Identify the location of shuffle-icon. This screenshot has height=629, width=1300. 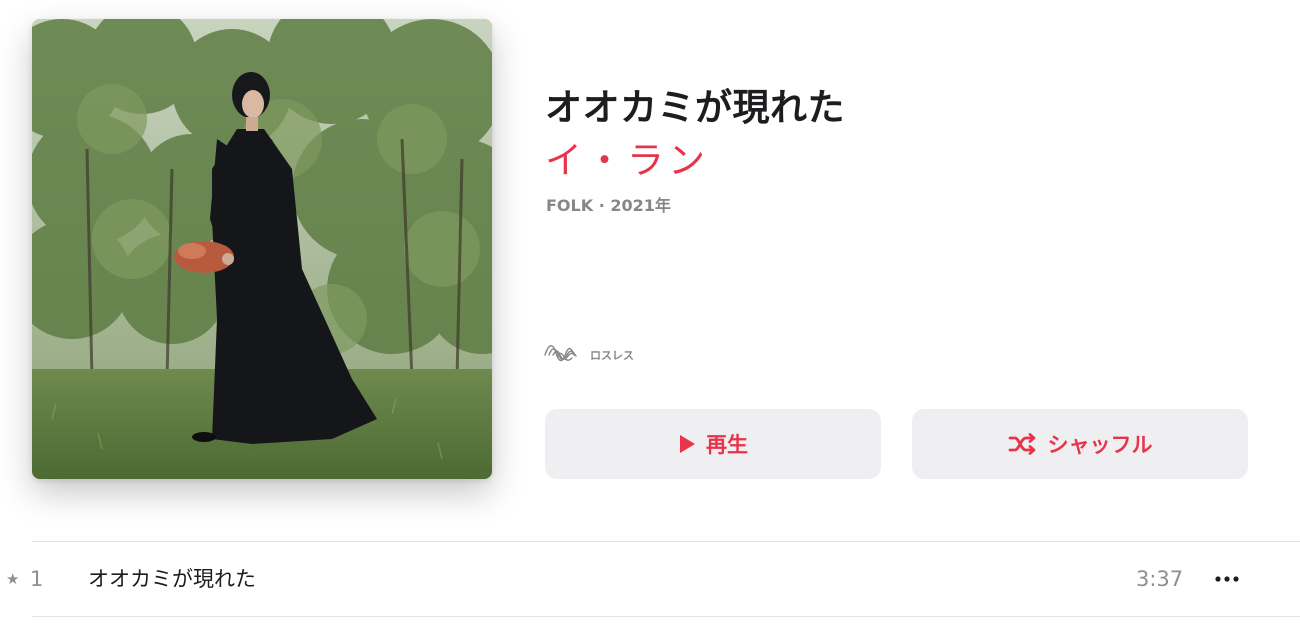
(1023, 444).